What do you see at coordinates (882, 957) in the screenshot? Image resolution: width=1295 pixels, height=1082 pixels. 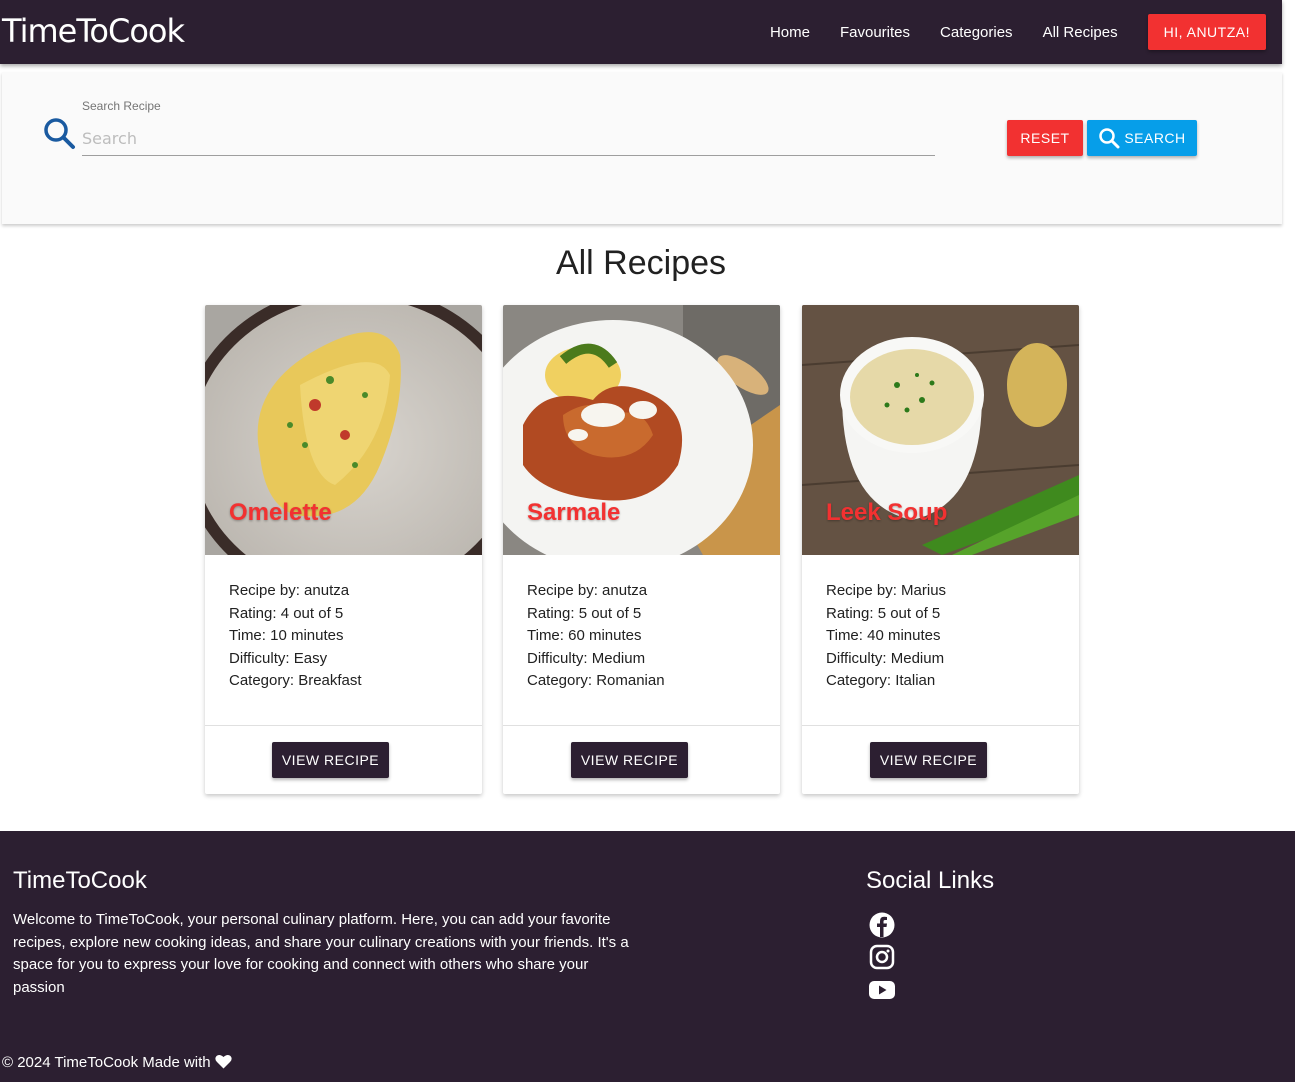 I see `instagram-icon` at bounding box center [882, 957].